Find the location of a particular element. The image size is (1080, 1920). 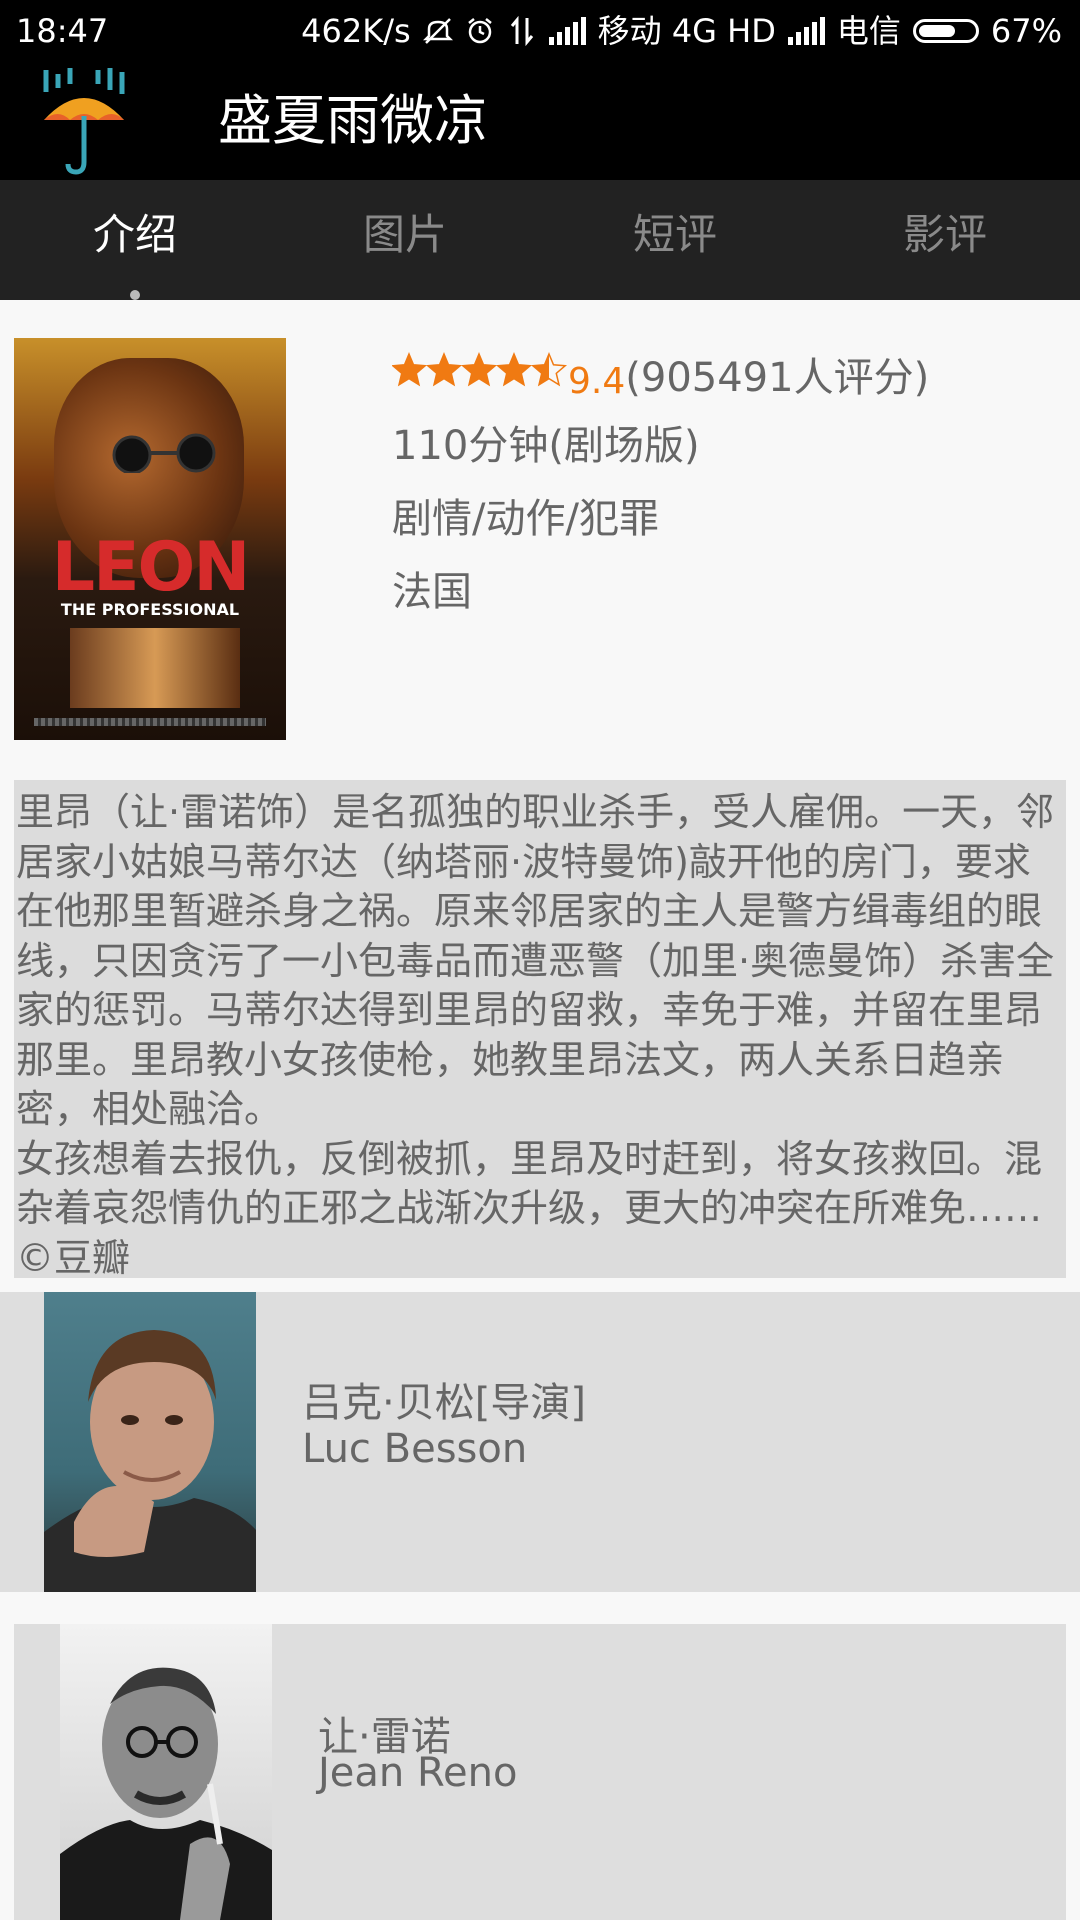

tab-short-reviews: 短评 is located at coordinates (675, 240).